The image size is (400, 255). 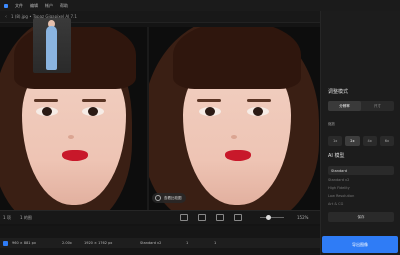 What do you see at coordinates (352, 141) in the screenshot?
I see `scale-2x: 2x` at bounding box center [352, 141].